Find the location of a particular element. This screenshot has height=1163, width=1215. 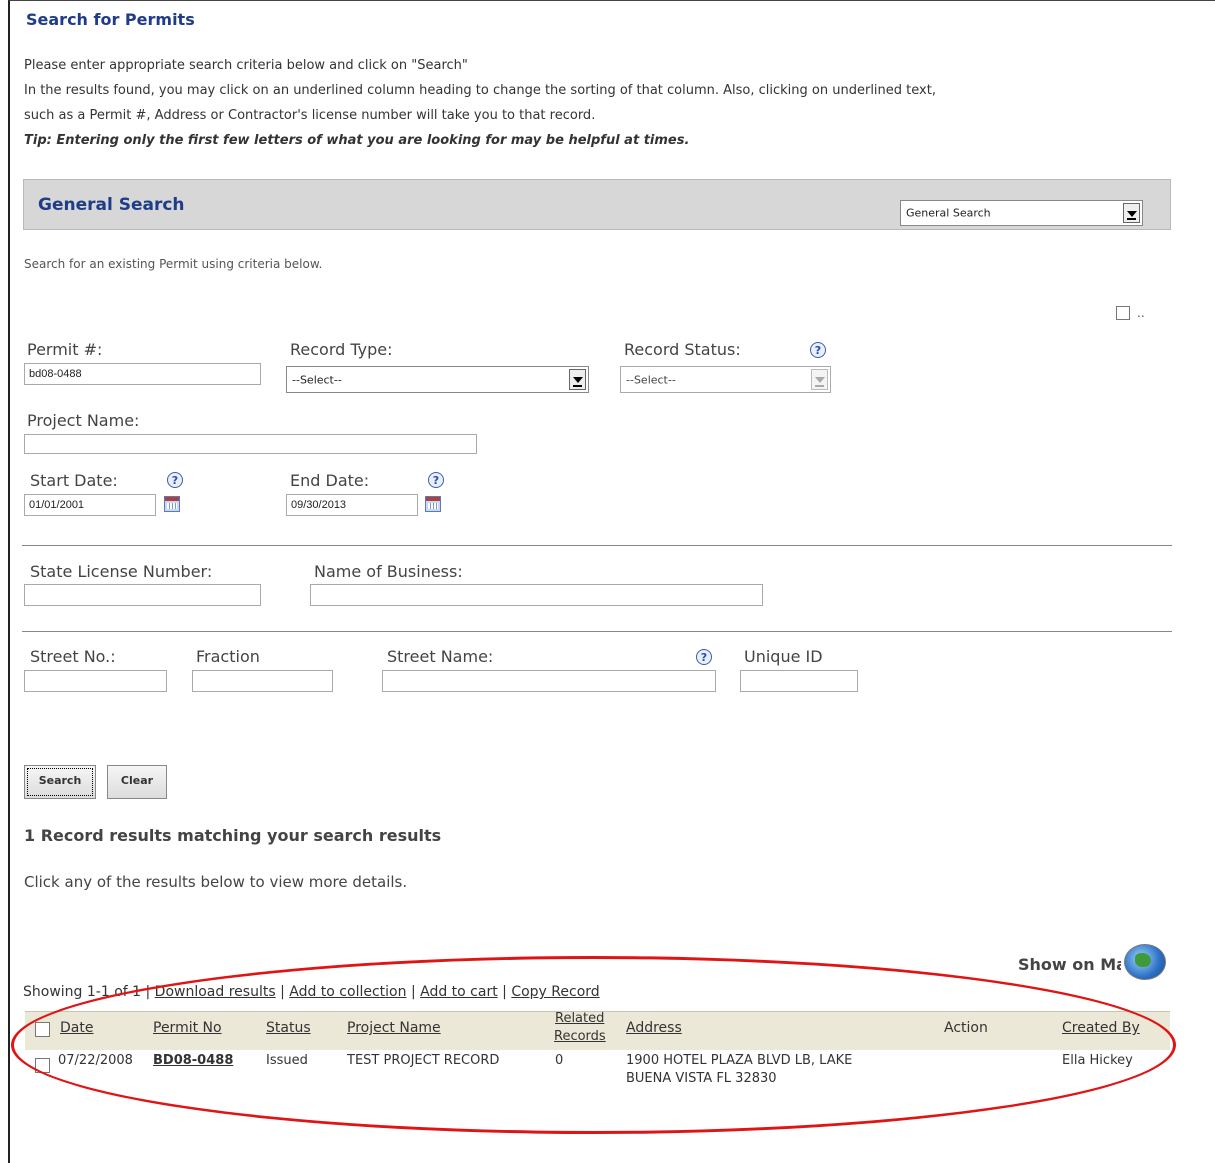

record-type-label: Record Type: is located at coordinates (341, 349).